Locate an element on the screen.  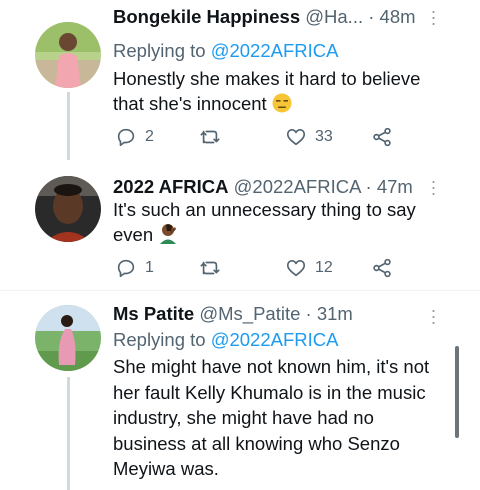
tweet-text-line: business at all knowing who Senzo is located at coordinates (256, 443).